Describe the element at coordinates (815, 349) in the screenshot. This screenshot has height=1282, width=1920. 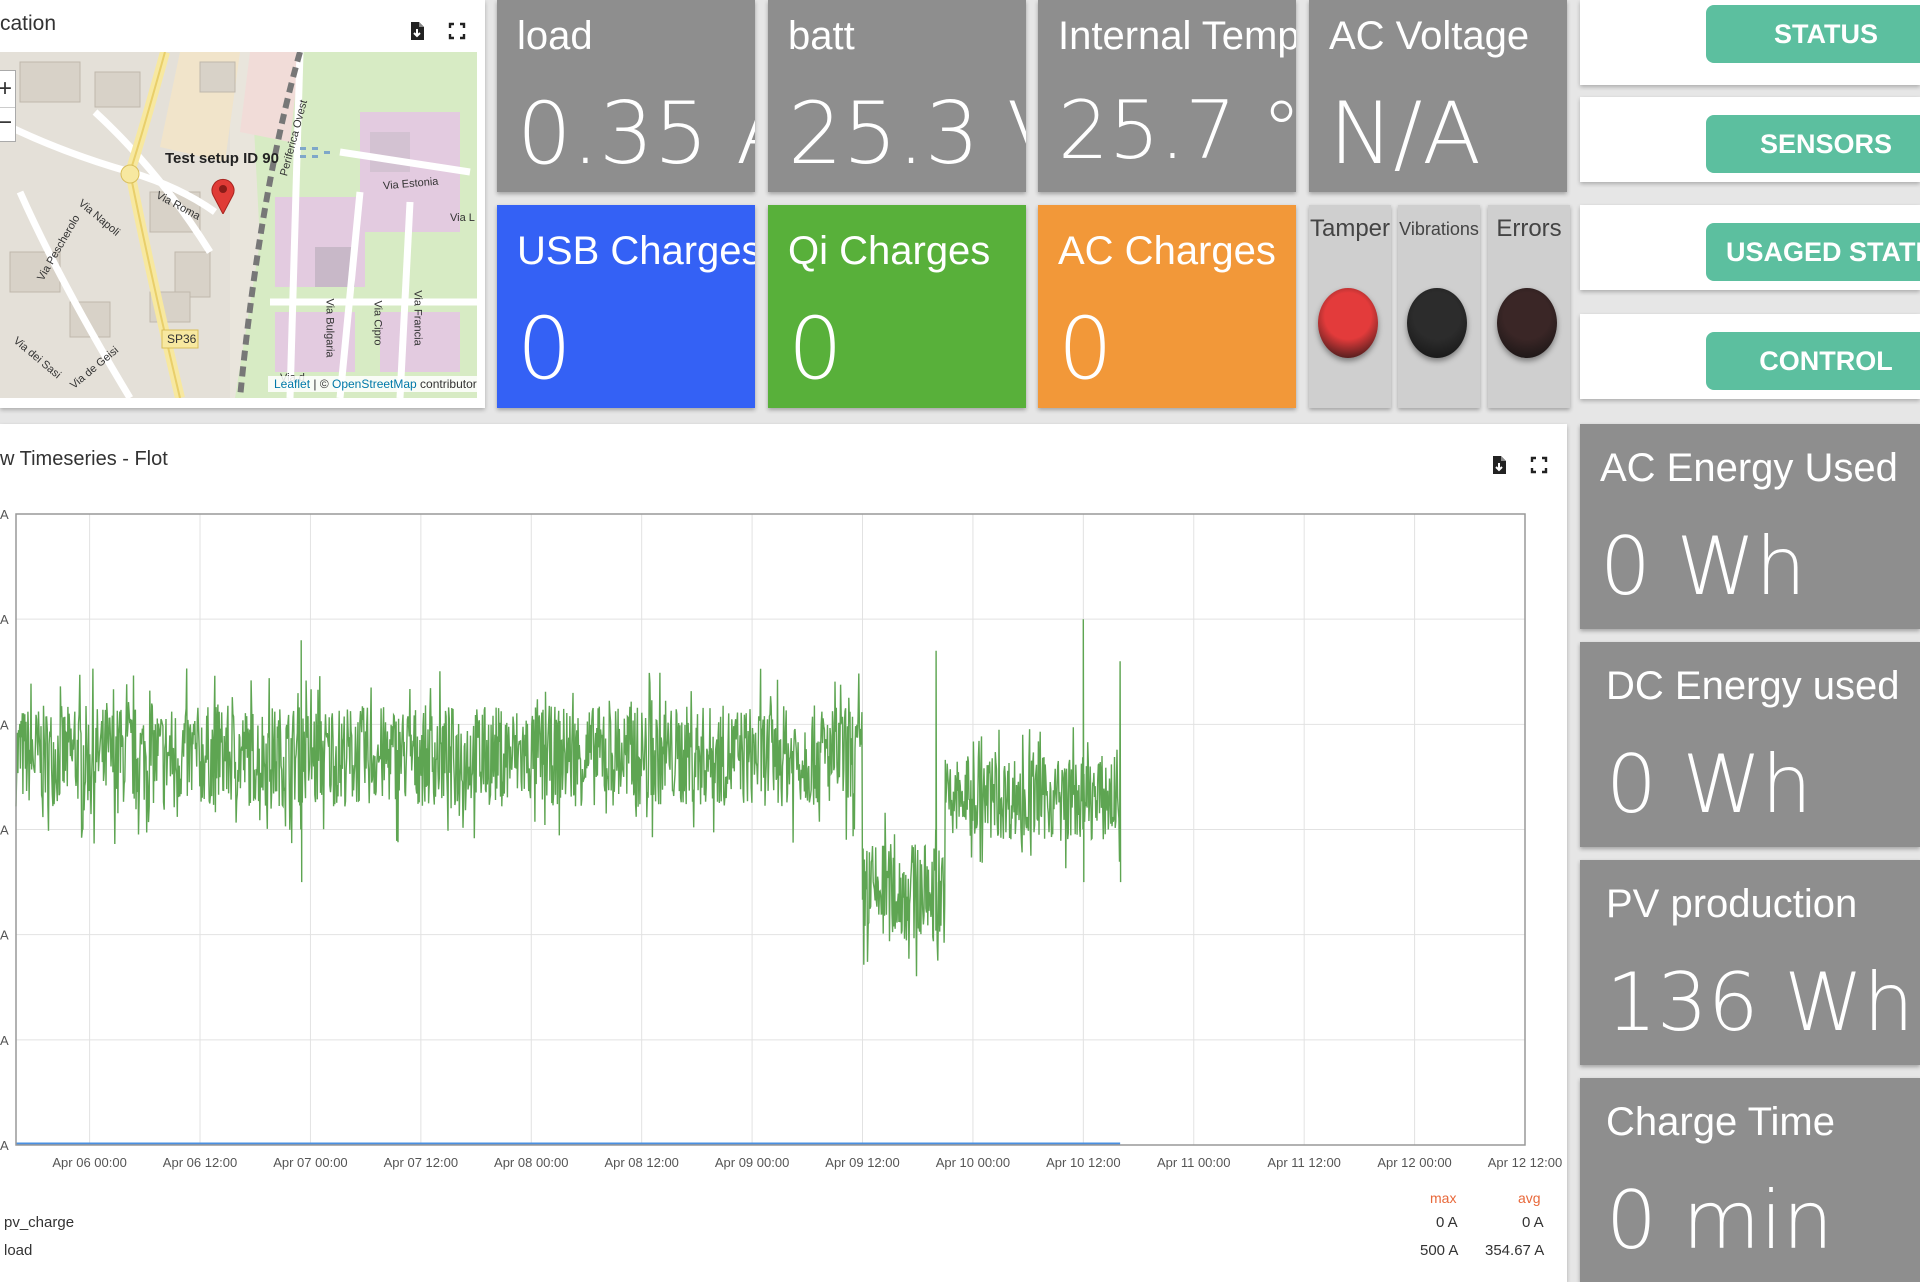
I see `qi-charges-value: 0` at that location.